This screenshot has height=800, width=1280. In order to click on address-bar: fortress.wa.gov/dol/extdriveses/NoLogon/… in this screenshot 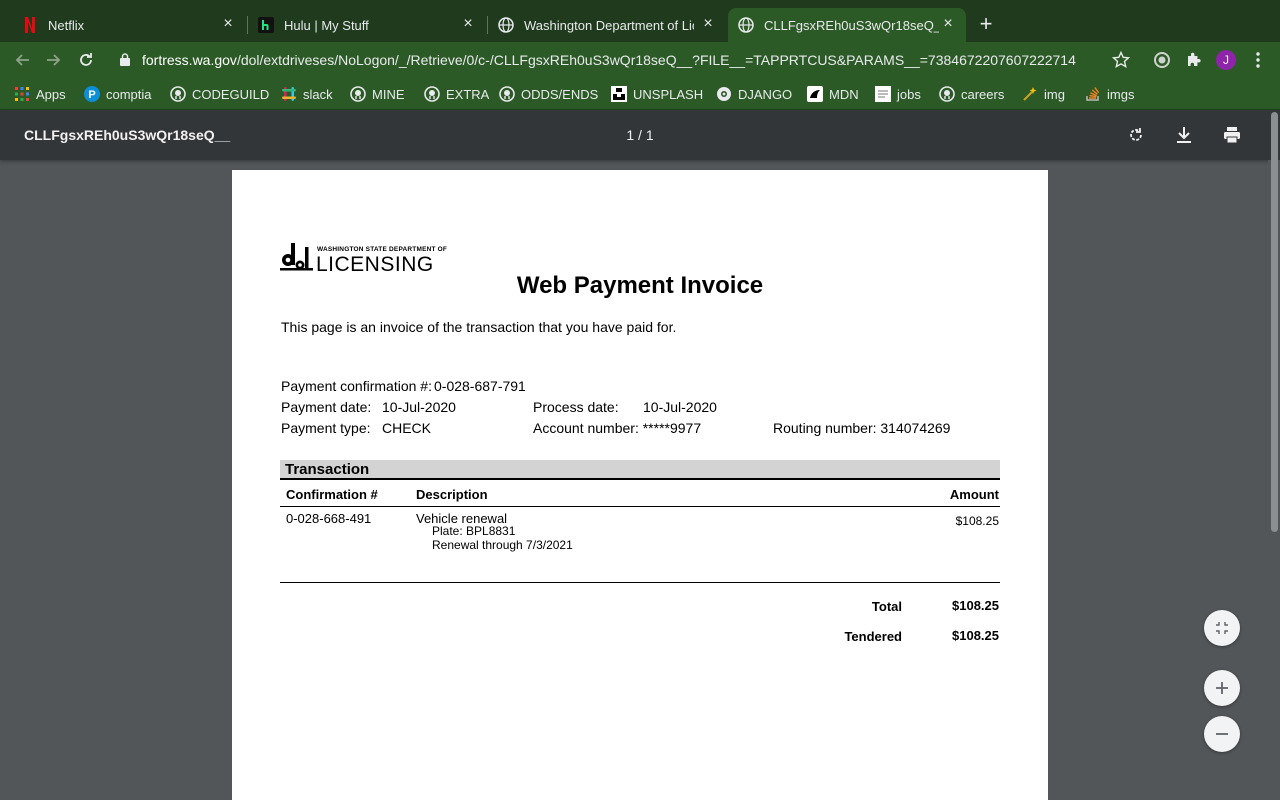, I will do `click(625, 60)`.